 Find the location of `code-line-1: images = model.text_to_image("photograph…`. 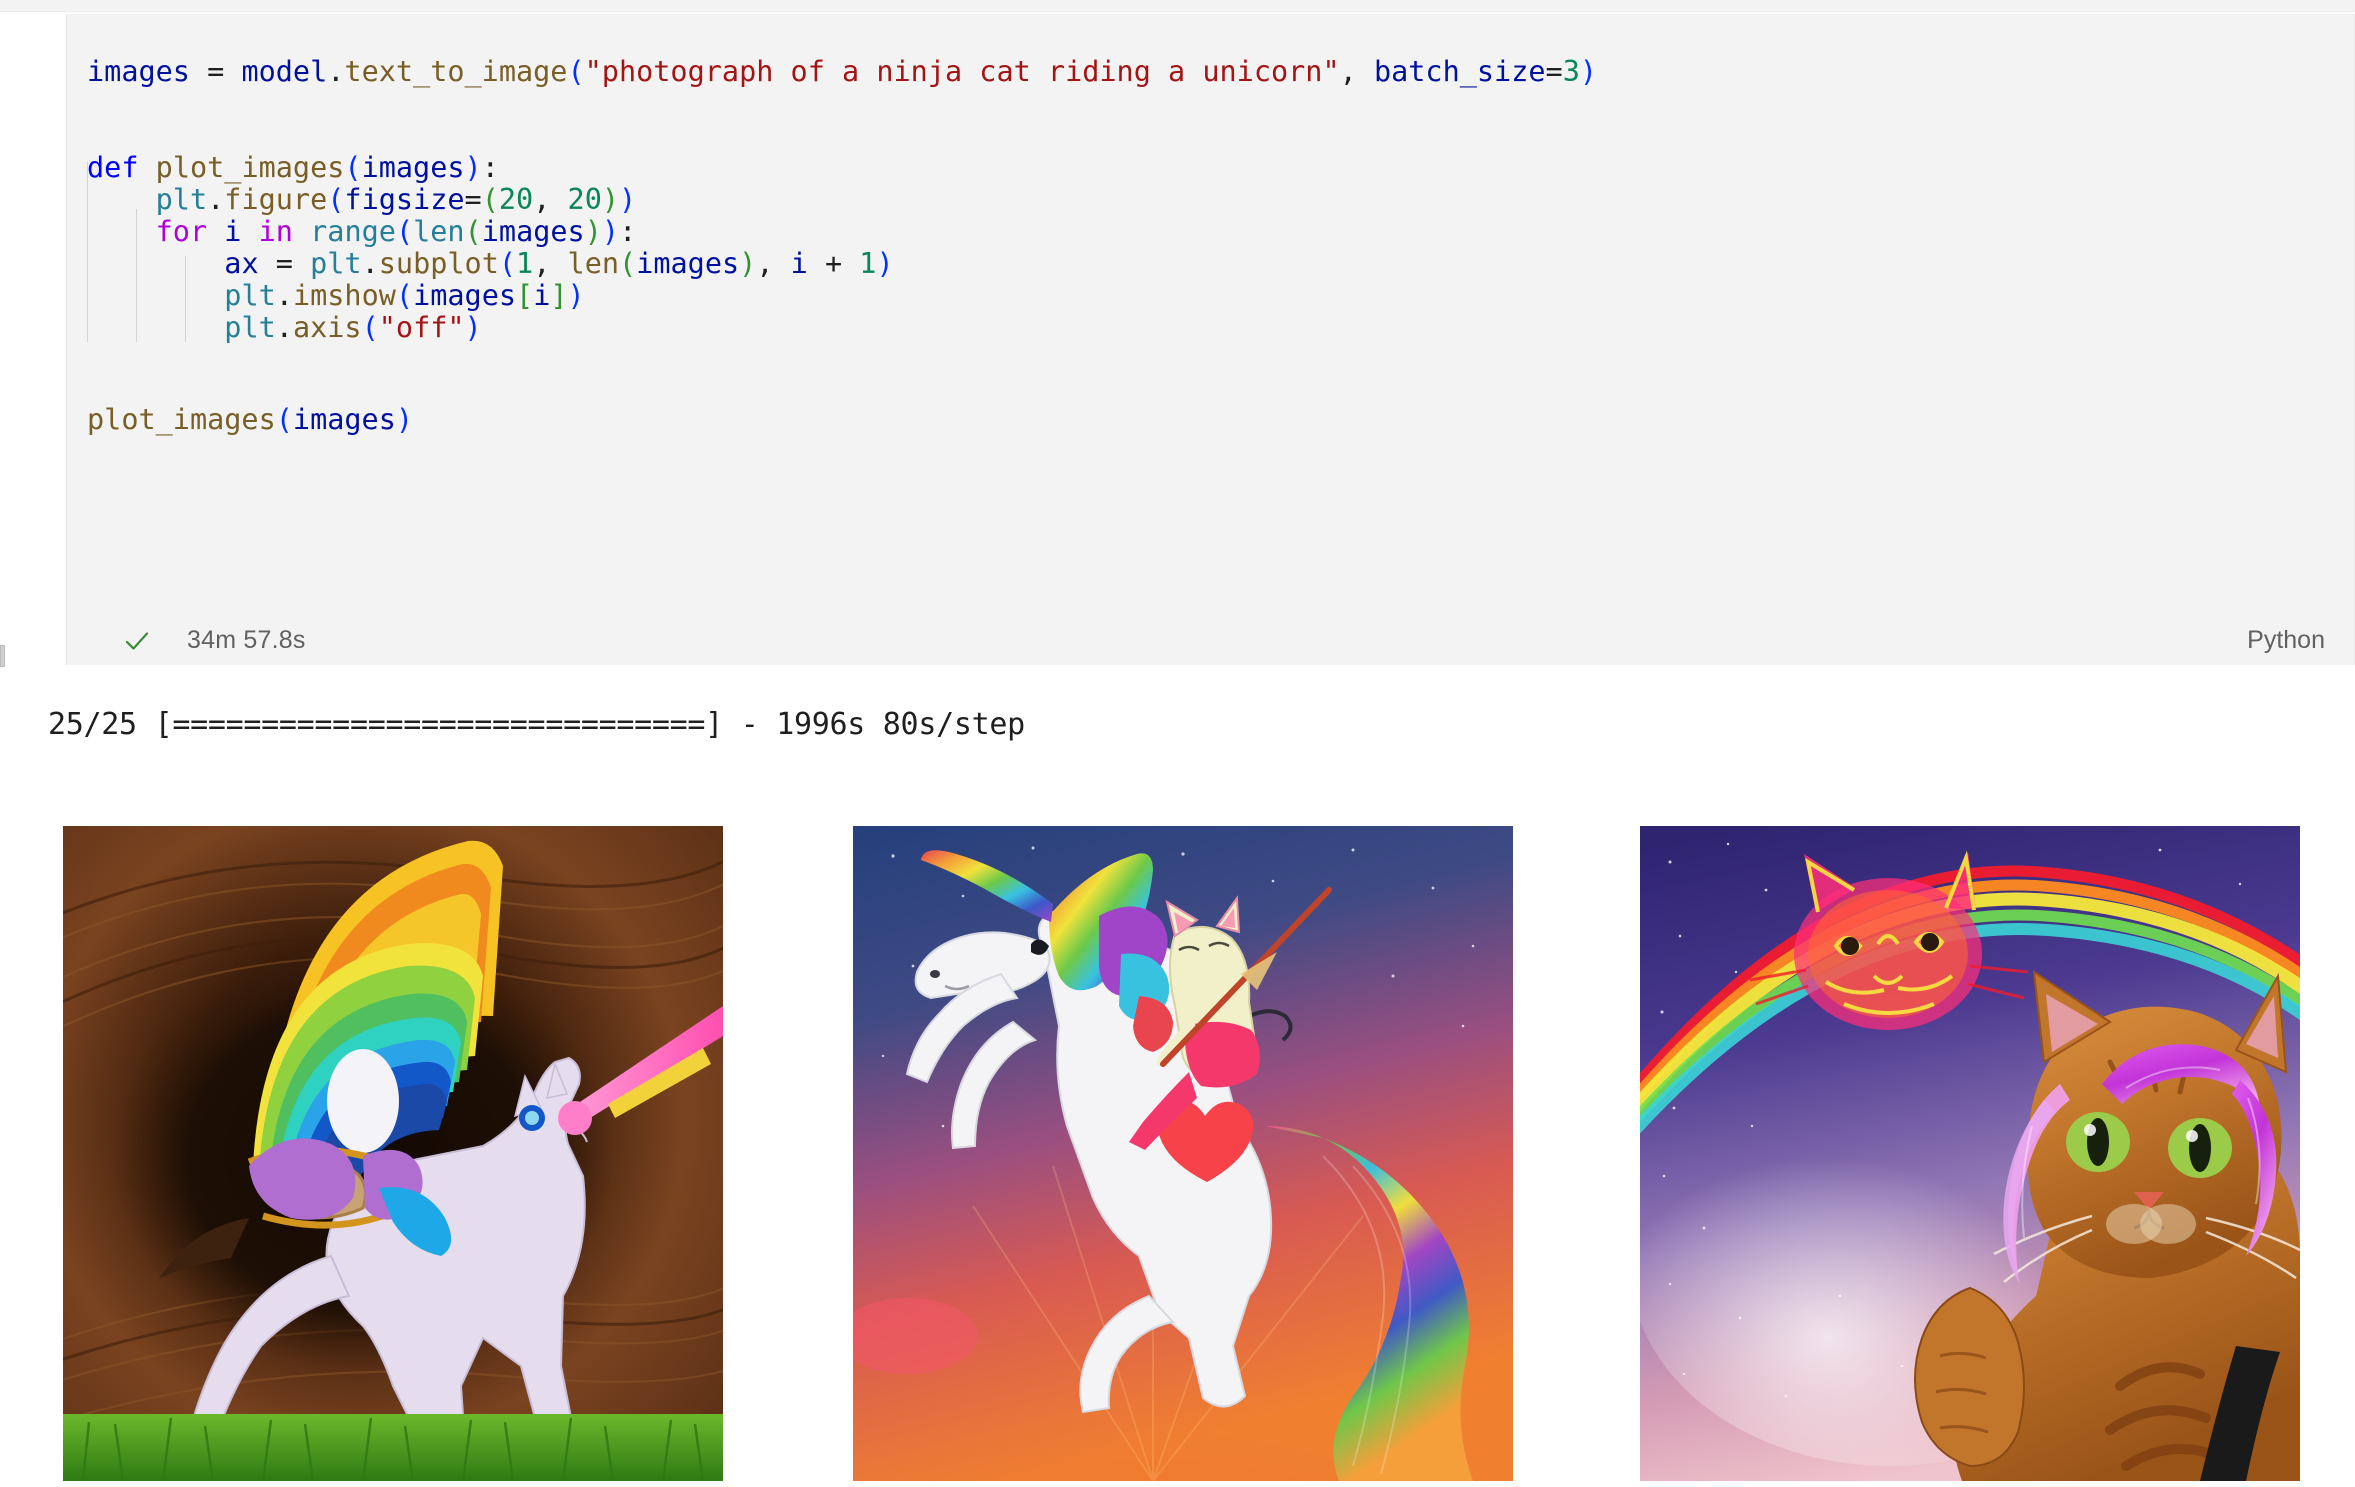

code-line-1: images = model.text_to_image("photograph… is located at coordinates (842, 71).